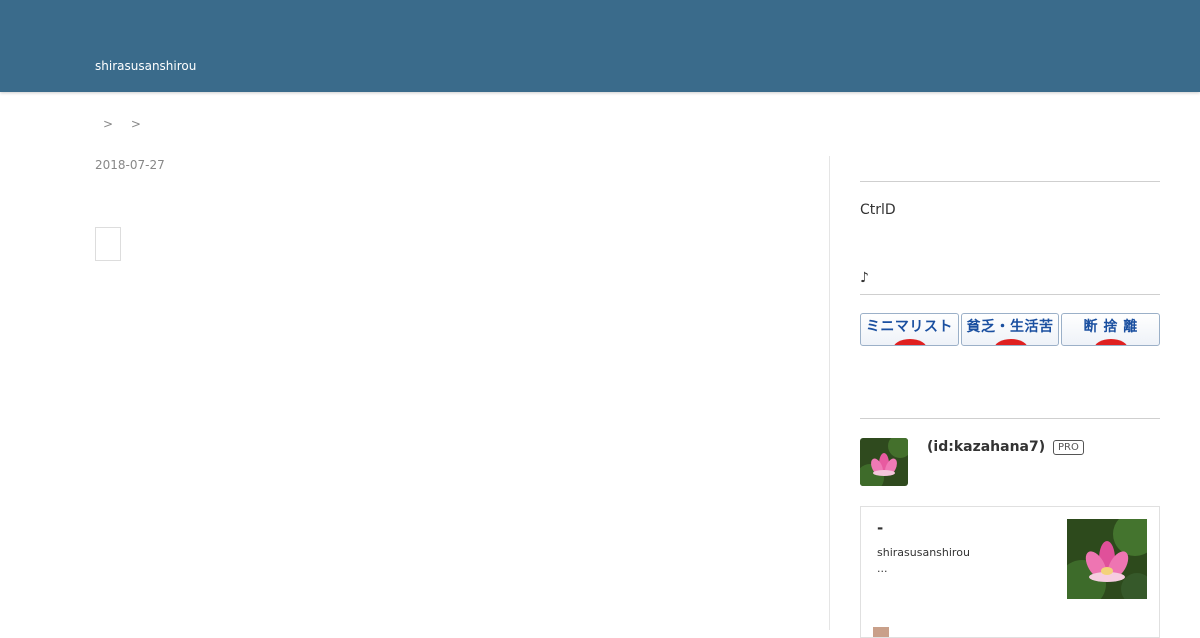 The width and height of the screenshot is (1200, 638). What do you see at coordinates (909, 327) in the screenshot?
I see `banner-label: ミニマリスト` at bounding box center [909, 327].